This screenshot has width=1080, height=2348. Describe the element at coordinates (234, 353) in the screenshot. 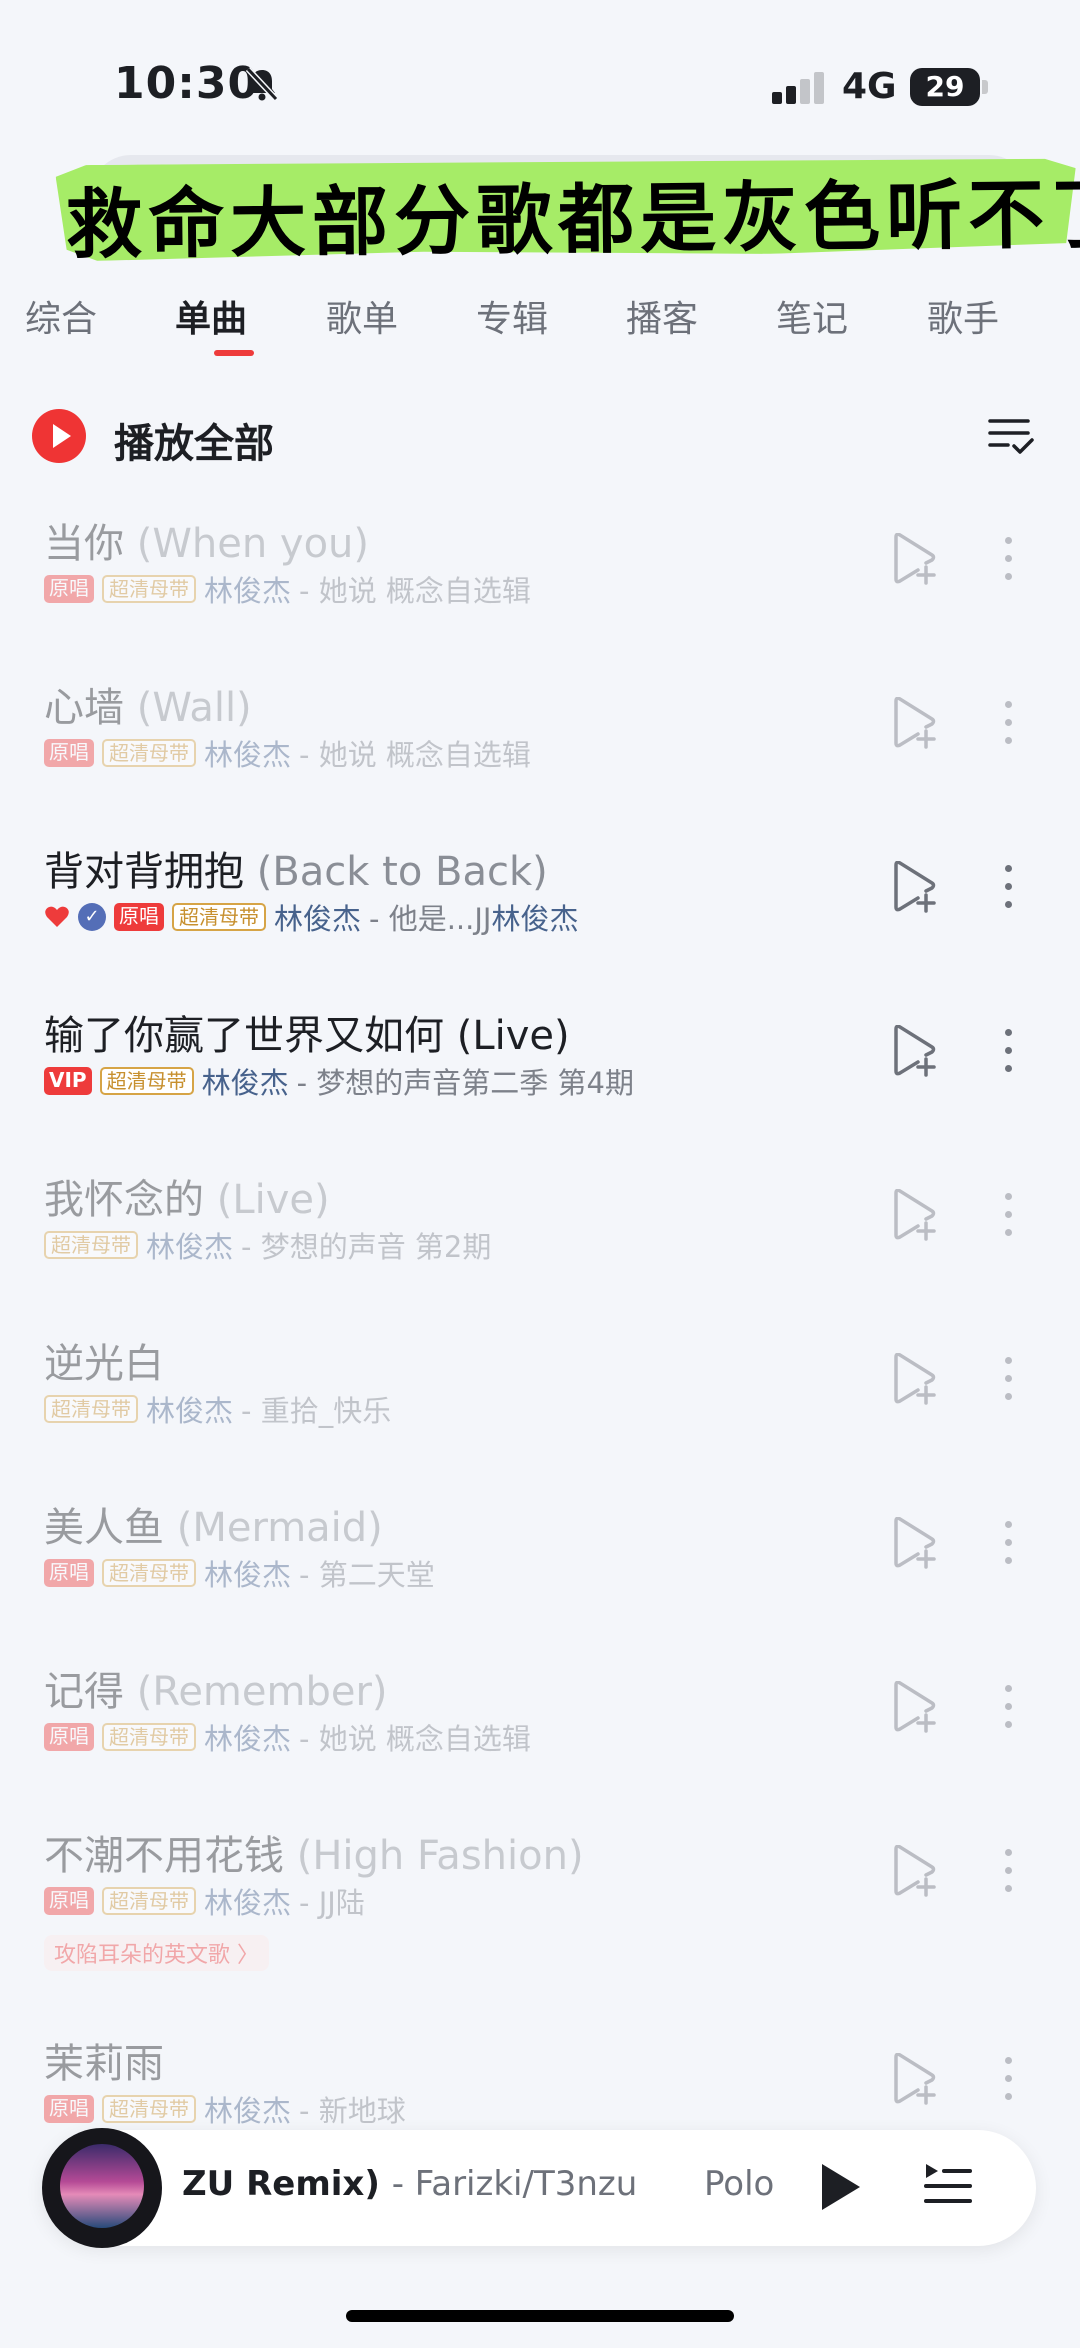

I see `active-tab-indicator` at that location.